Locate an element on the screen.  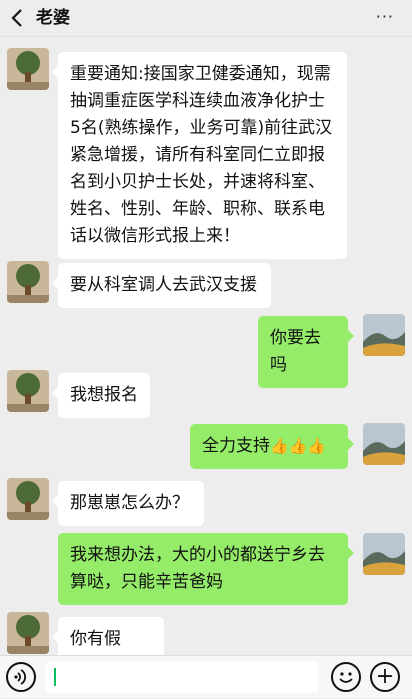
message-text: 我来想办法，大的小的都送宁乡去算哒，只能辛苦爸妈 is located at coordinates (197, 568).